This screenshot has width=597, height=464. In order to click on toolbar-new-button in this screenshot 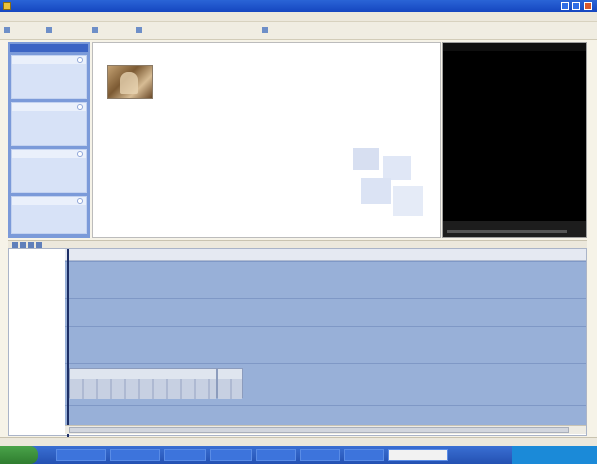, I will do `click(8, 31)`.